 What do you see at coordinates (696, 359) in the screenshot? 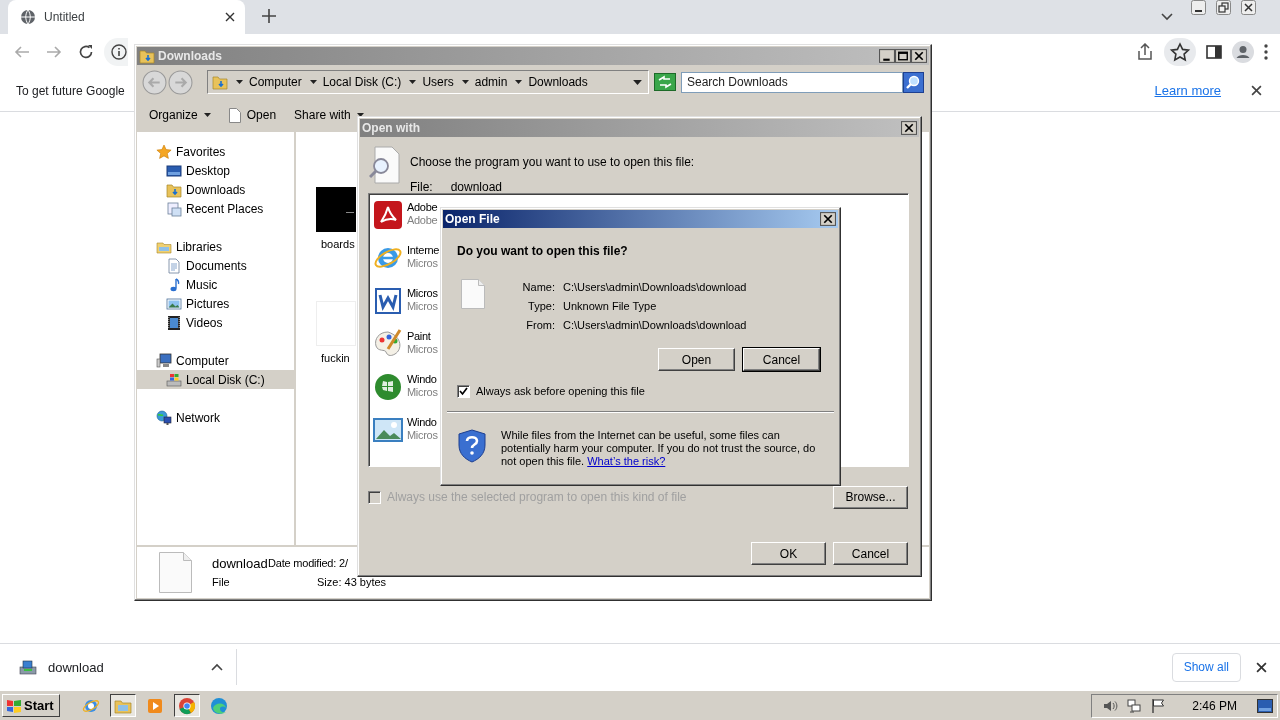
I see `open-button: Open` at bounding box center [696, 359].